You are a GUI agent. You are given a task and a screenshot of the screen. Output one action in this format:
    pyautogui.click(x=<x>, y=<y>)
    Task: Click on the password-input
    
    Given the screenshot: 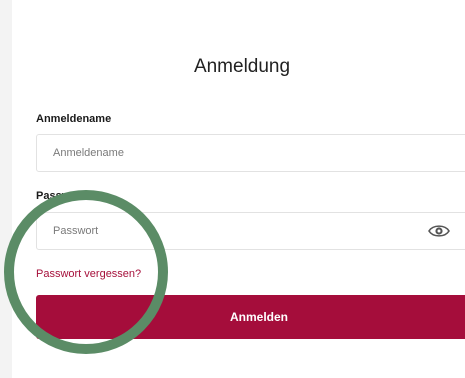 What is the action you would take?
    pyautogui.click(x=250, y=231)
    